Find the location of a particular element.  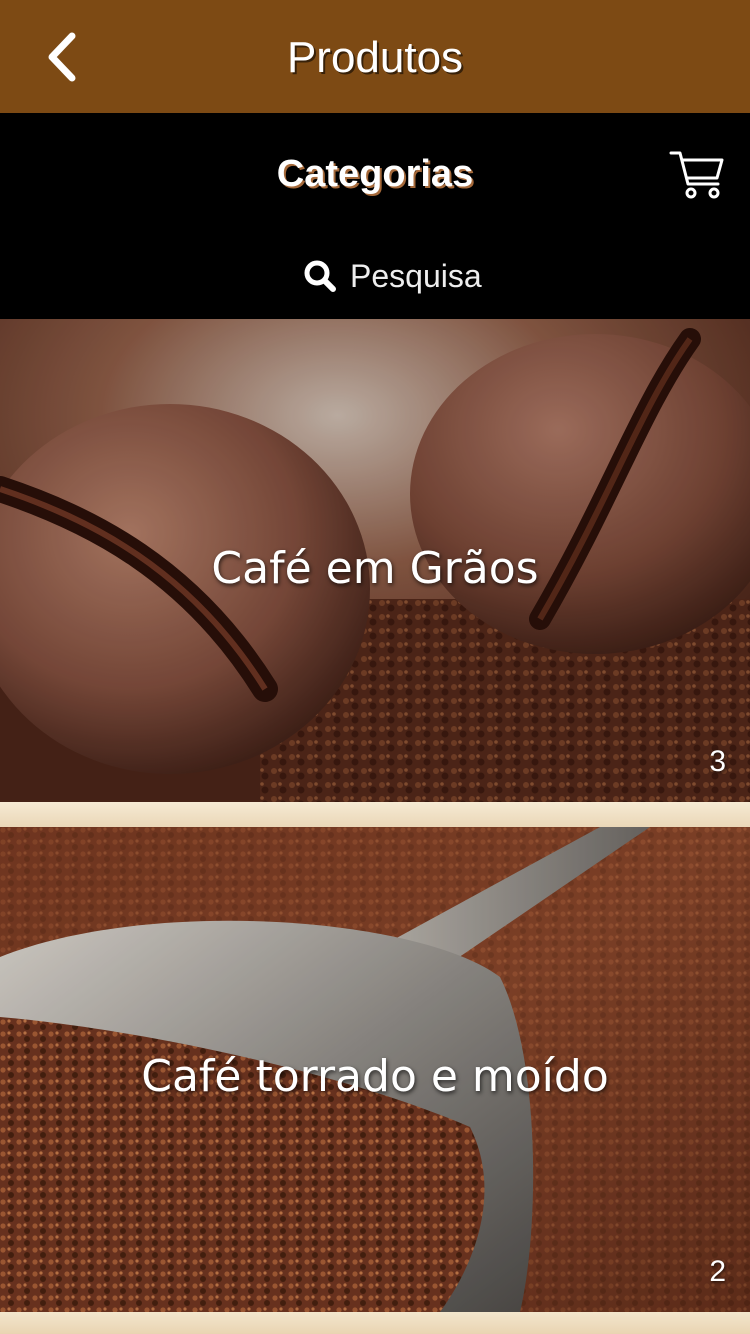

list-bottom-edge is located at coordinates (375, 1323).